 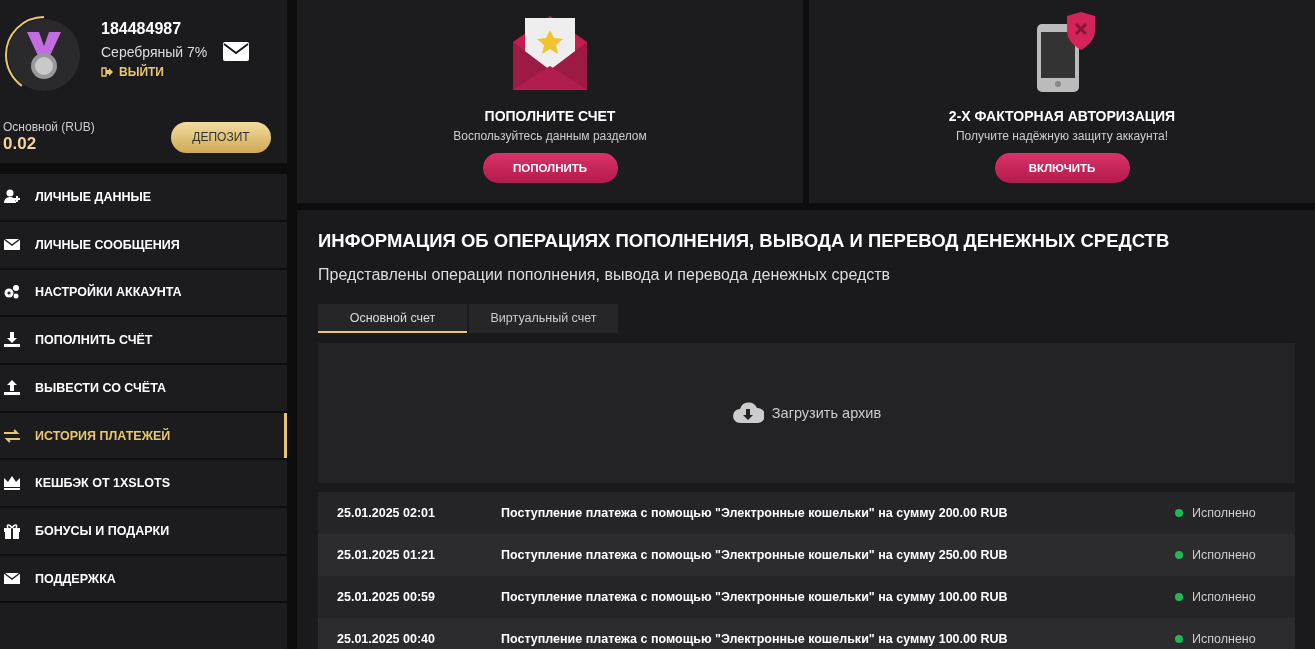 What do you see at coordinates (12, 387) in the screenshot?
I see `upload-icon` at bounding box center [12, 387].